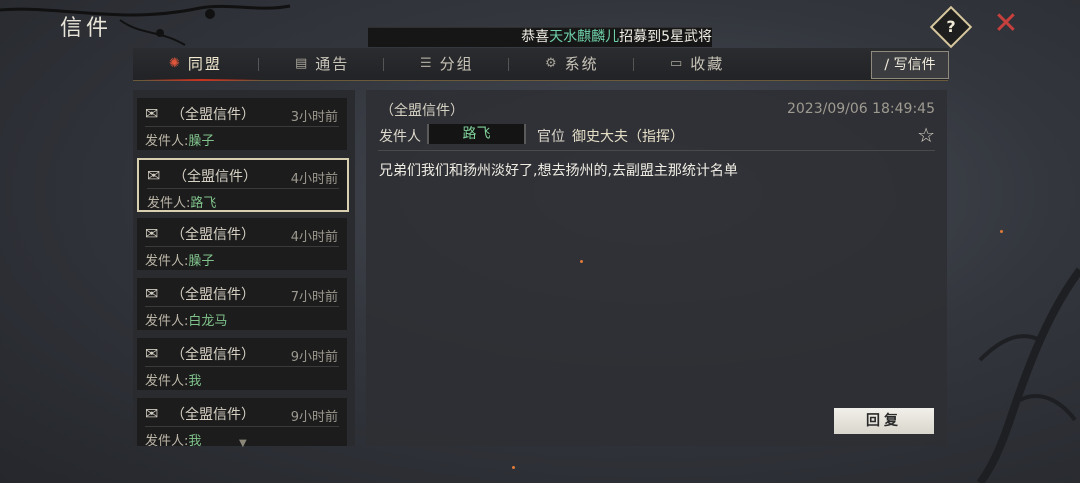 The image size is (1080, 483). I want to click on detail-body: 兄弟们我们和扬州淡好了,想去扬州的,去副盟主那统计名单, so click(558, 171).